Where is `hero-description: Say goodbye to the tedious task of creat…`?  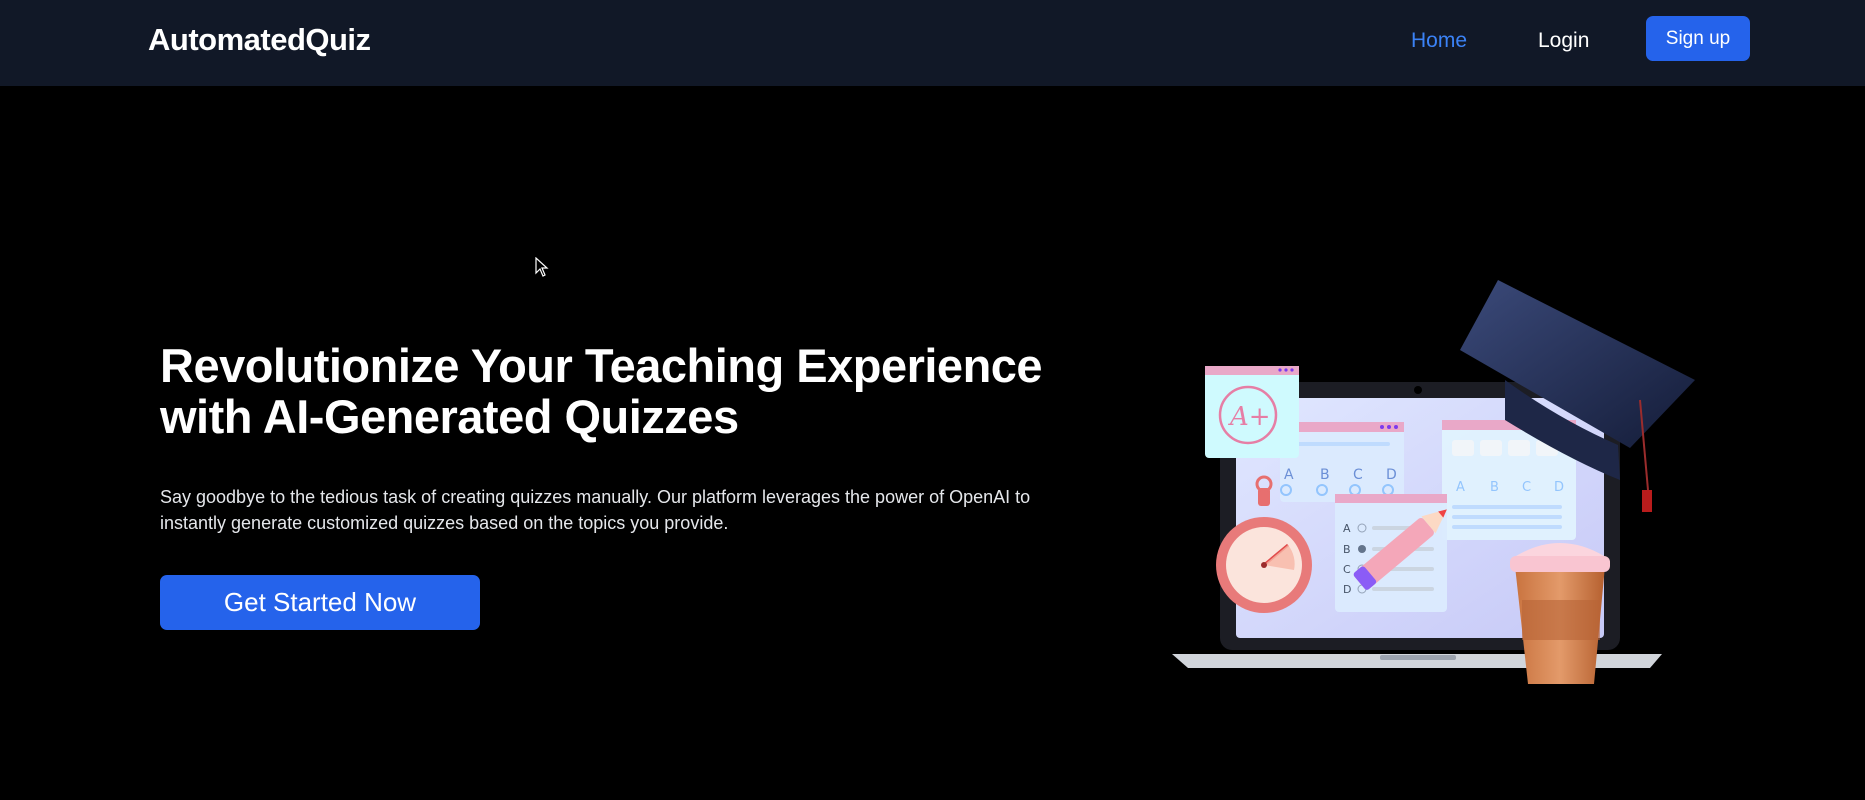 hero-description: Say goodbye to the tedious task of creat… is located at coordinates (595, 510).